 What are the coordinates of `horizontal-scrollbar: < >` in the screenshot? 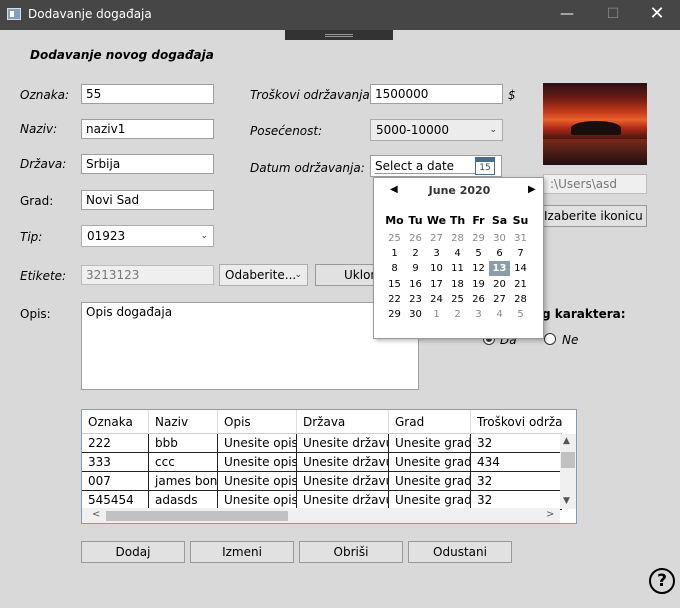 It's located at (321, 515).